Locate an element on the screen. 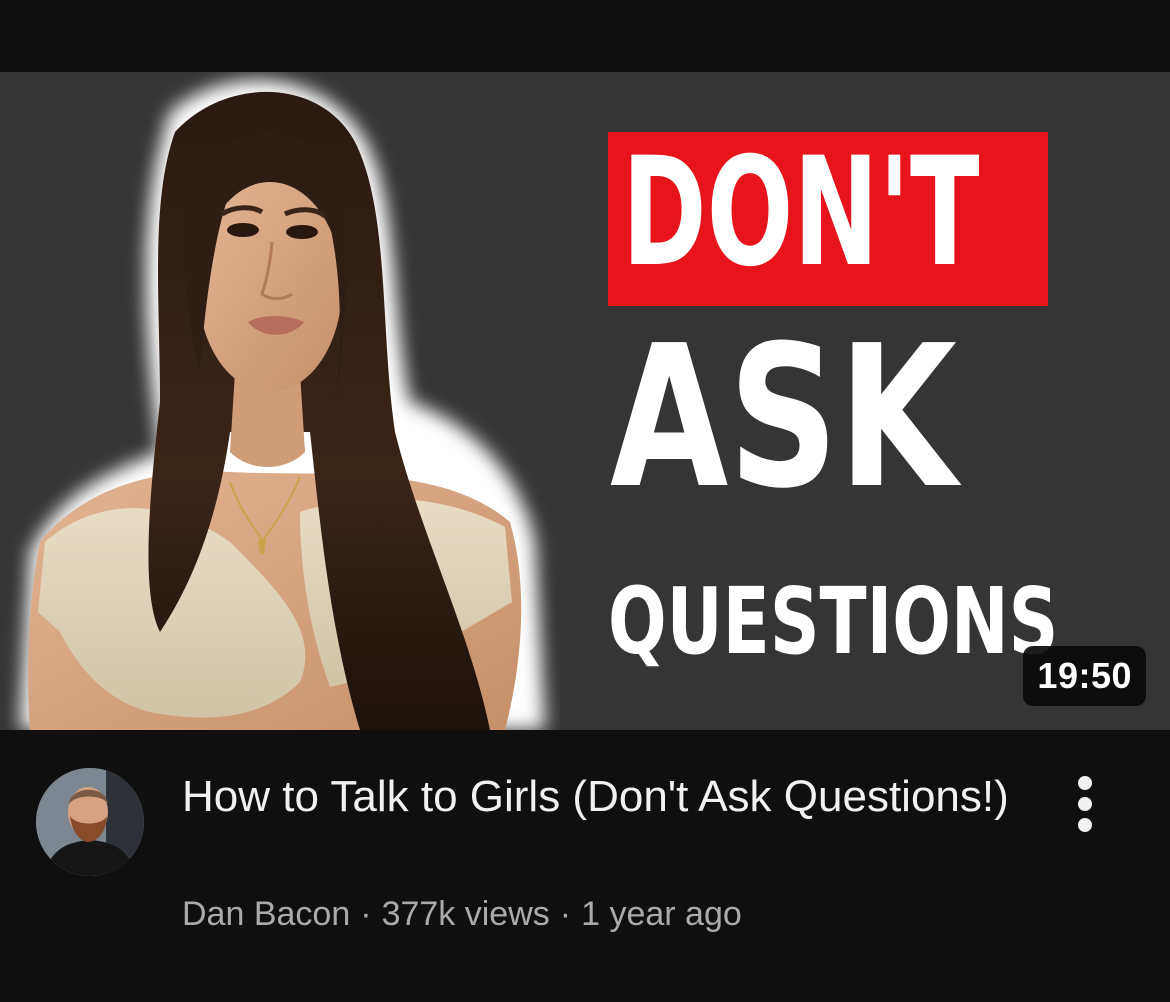 Image resolution: width=1170 pixels, height=1002 pixels. more-vert-icon is located at coordinates (1085, 804).